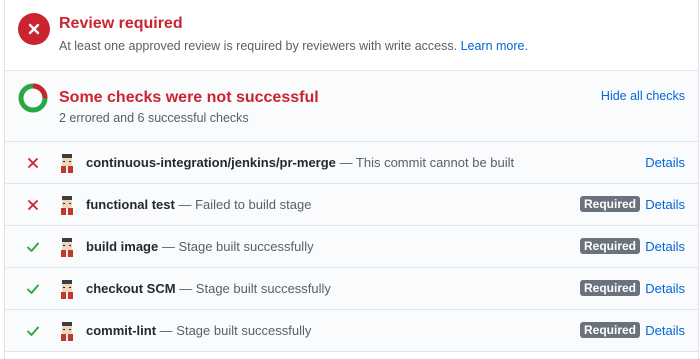  I want to click on check-text: commit-lint — Stage built successfully, so click(198, 330).